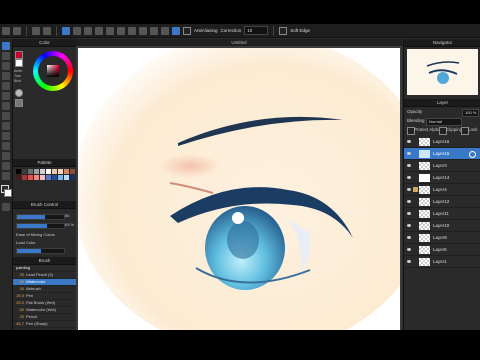 This screenshot has width=480, height=360. I want to click on layer-row: Layer14, so click(442, 178).